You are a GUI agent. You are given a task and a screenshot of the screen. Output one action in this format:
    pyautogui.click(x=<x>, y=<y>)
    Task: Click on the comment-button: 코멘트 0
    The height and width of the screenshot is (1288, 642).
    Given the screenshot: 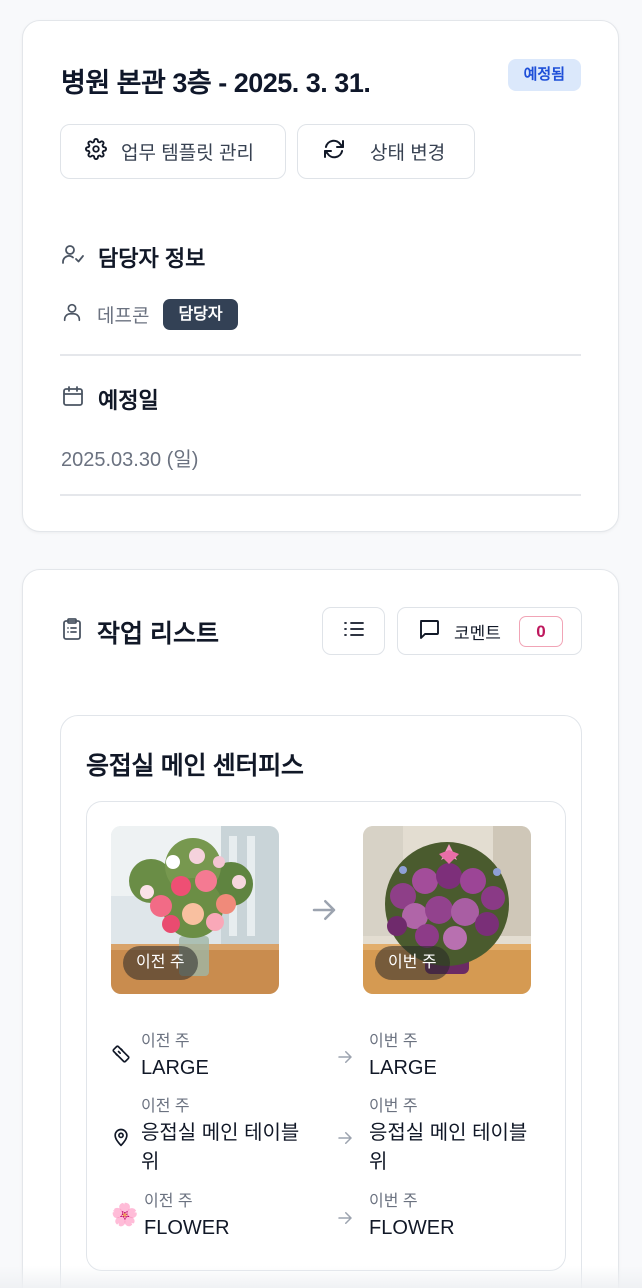 What is the action you would take?
    pyautogui.click(x=489, y=631)
    